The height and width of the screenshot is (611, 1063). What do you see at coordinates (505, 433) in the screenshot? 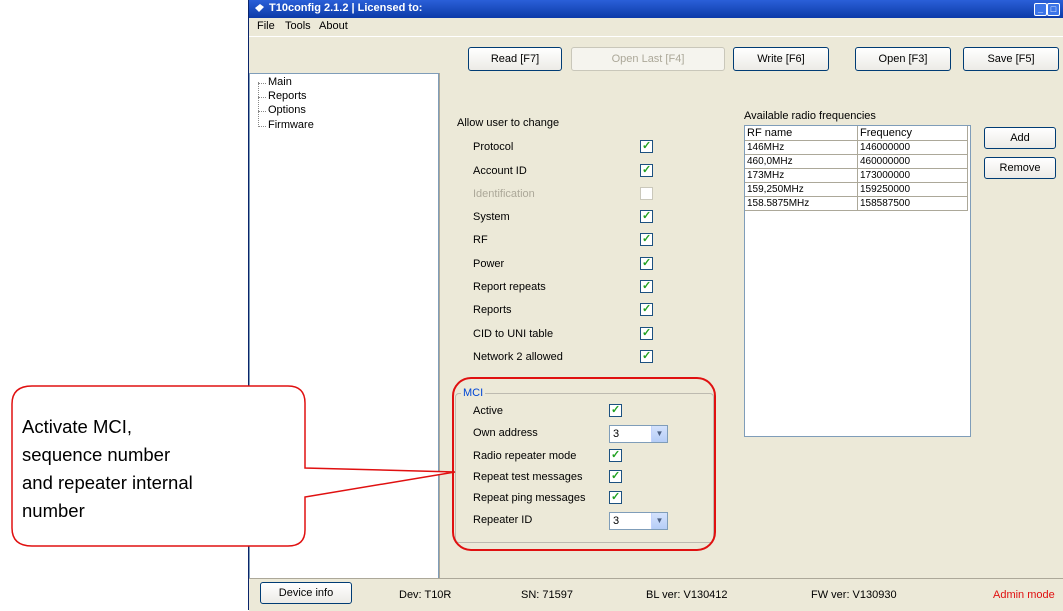
I see `mci-label-own-address: Own address` at bounding box center [505, 433].